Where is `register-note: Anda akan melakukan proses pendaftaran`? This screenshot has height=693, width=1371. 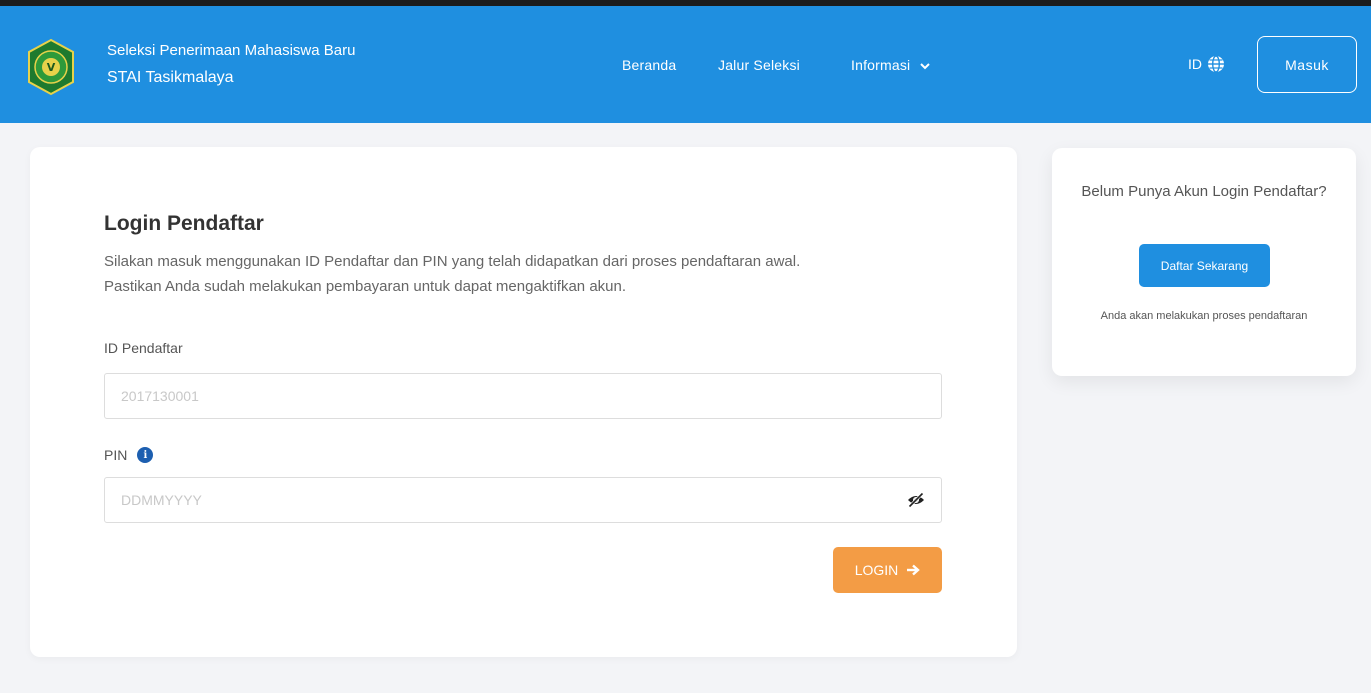
register-note: Anda akan melakukan proses pendaftaran is located at coordinates (1204, 316).